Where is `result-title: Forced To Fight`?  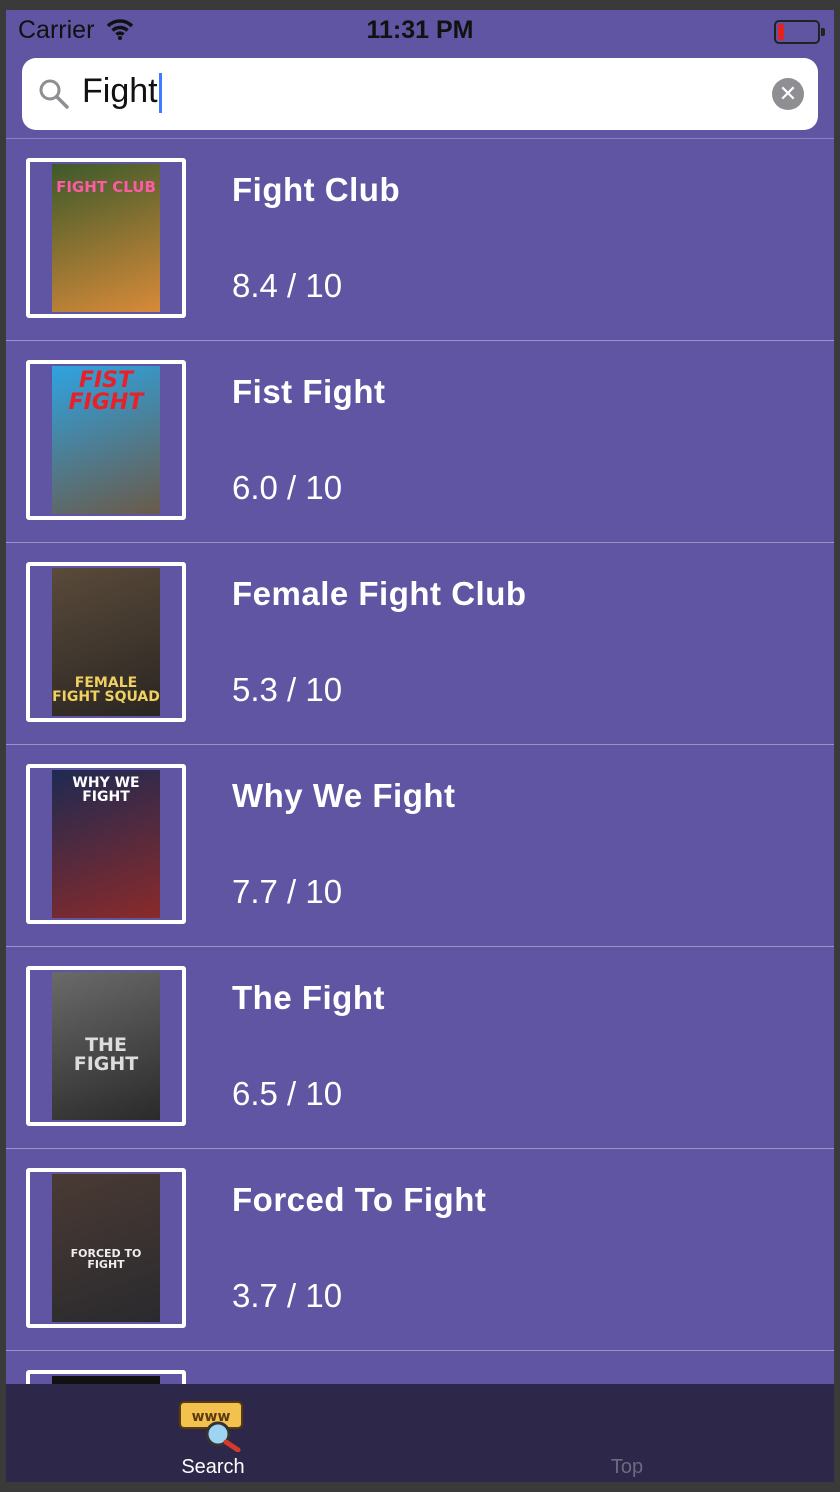
result-title: Forced To Fight is located at coordinates (359, 1199).